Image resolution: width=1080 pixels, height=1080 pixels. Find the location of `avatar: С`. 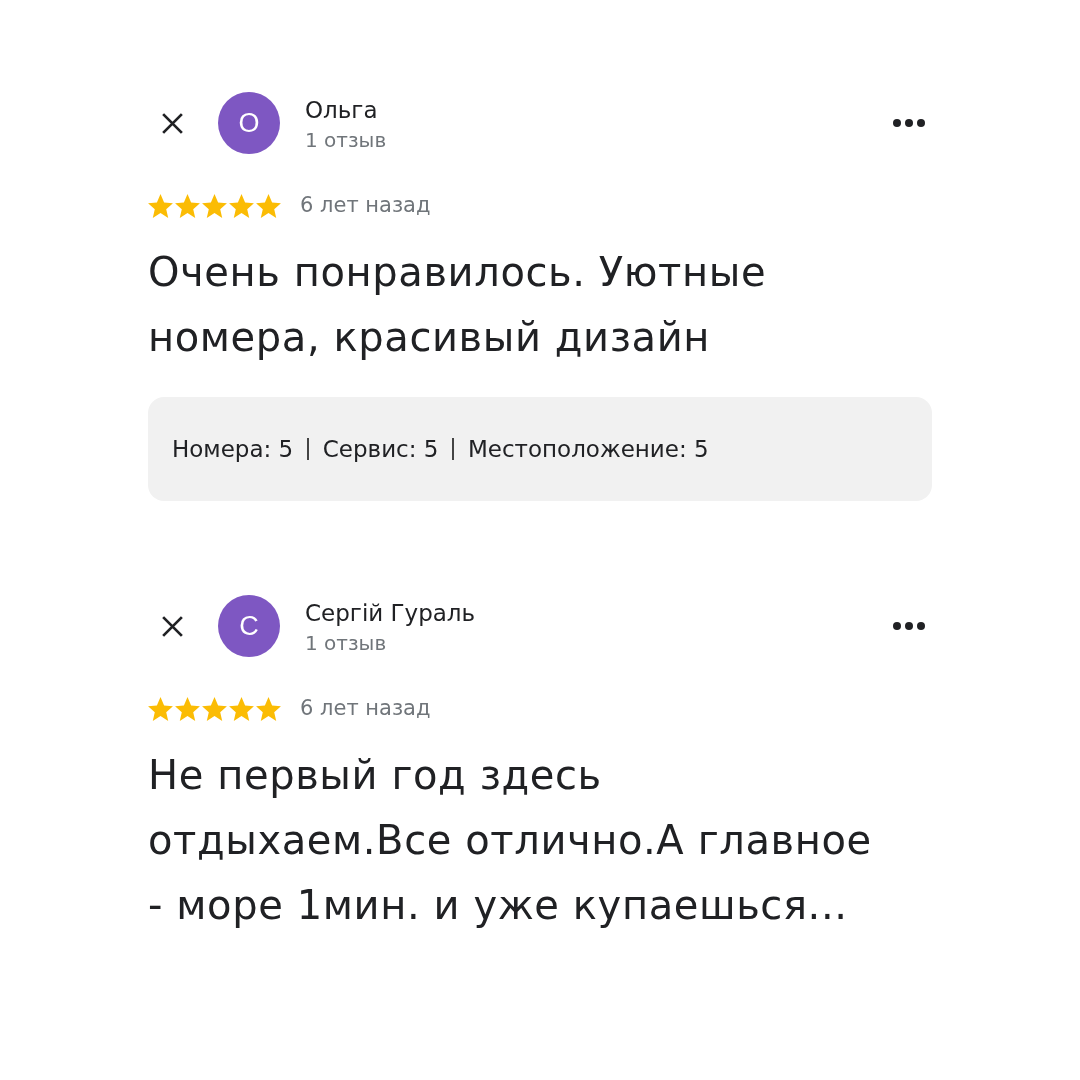

avatar: С is located at coordinates (249, 626).